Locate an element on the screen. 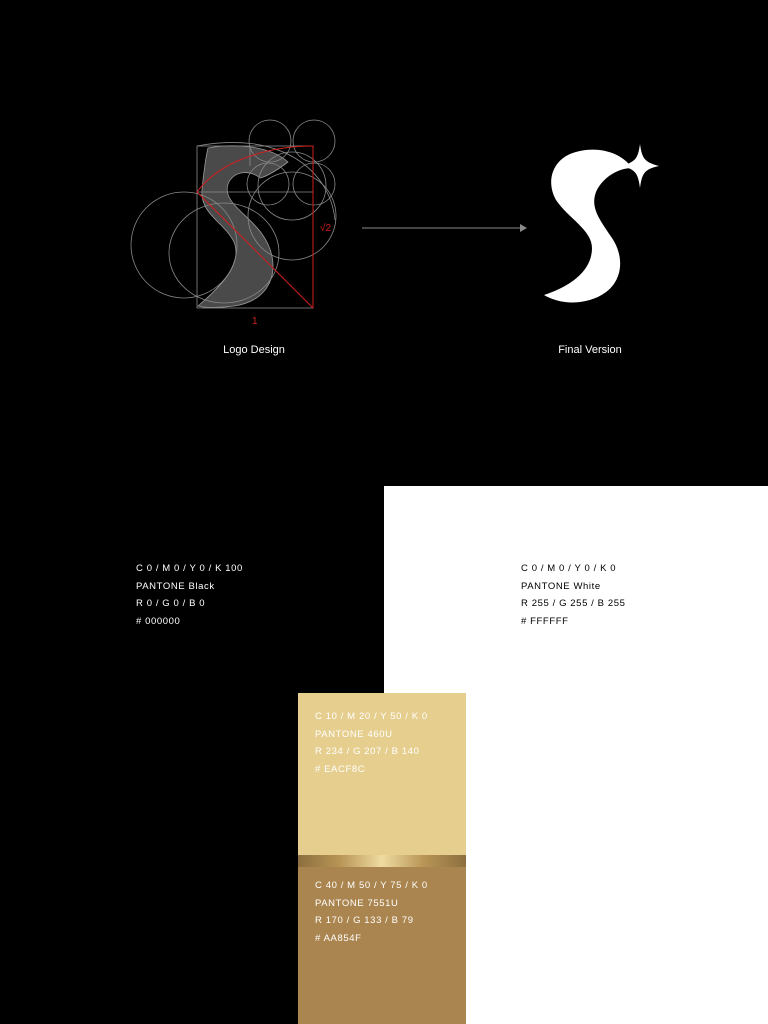 The image size is (768, 1024). gold-dark-pantone: PANTONE 7551U is located at coordinates (357, 903).